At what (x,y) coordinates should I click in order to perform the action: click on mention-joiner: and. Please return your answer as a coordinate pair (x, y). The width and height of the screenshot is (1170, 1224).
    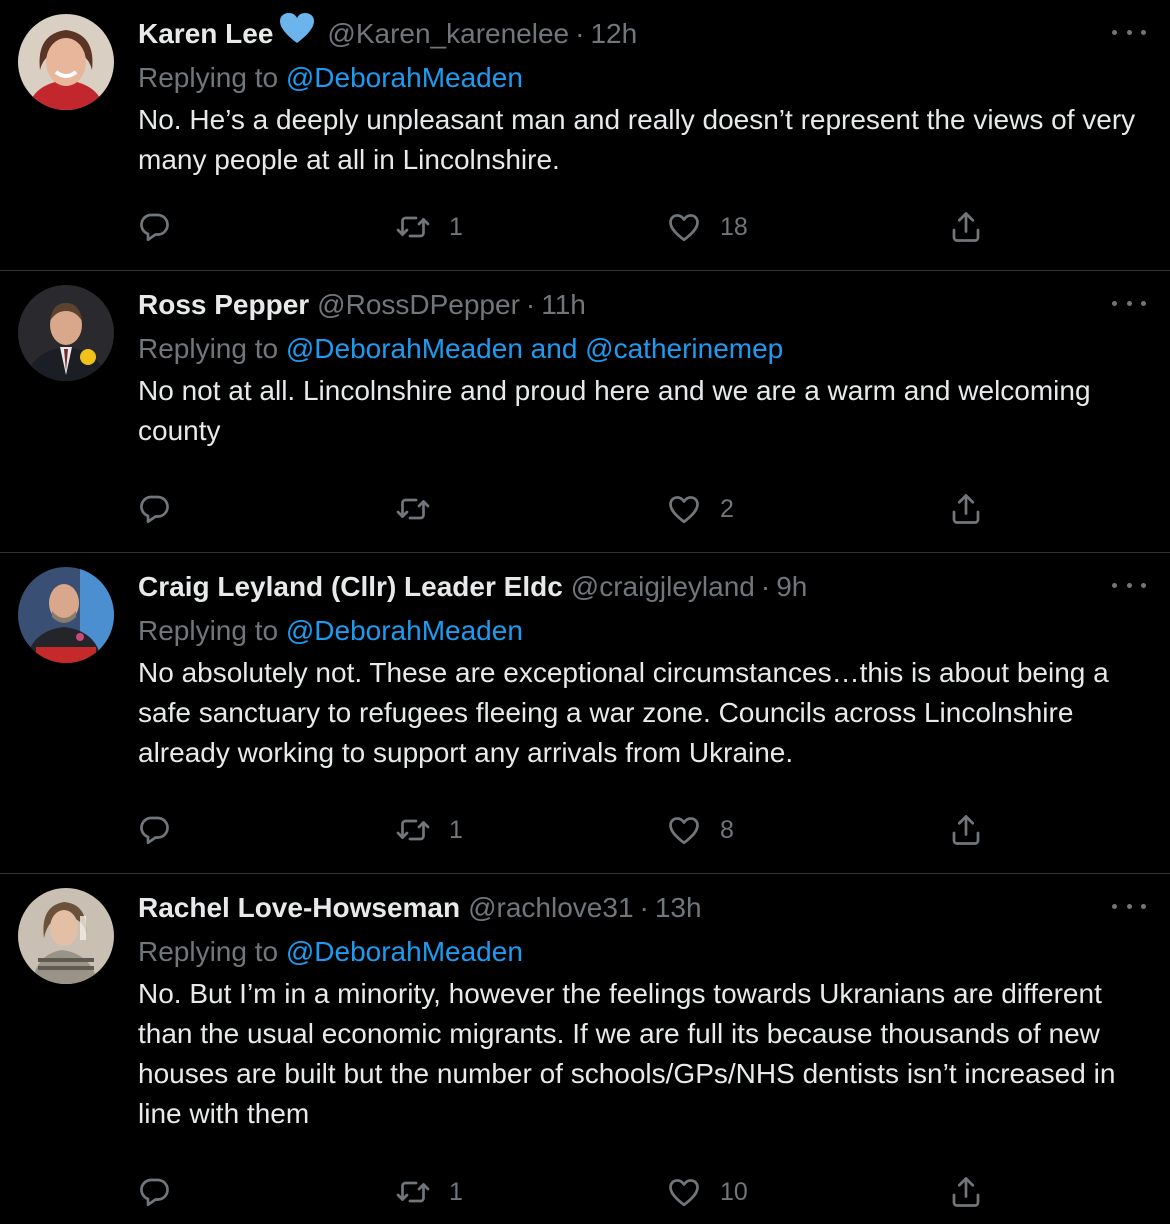
    Looking at the image, I should click on (554, 348).